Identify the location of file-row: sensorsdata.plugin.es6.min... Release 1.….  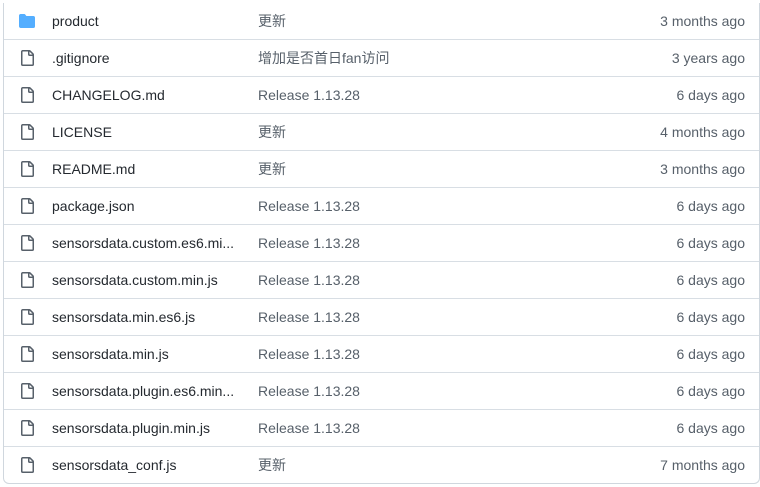
(381, 390).